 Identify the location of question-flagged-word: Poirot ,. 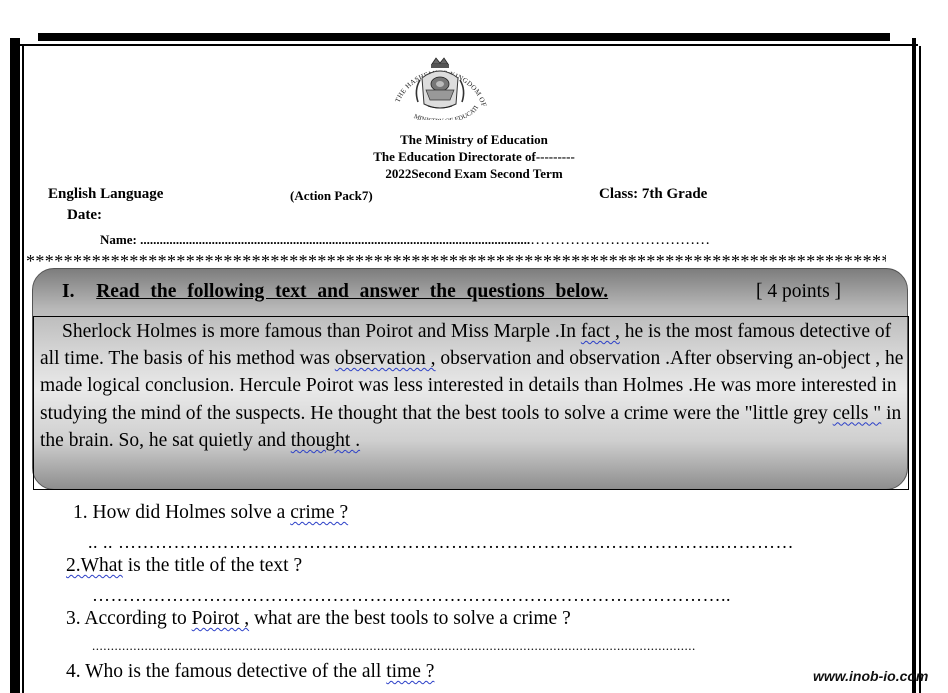
(220, 618).